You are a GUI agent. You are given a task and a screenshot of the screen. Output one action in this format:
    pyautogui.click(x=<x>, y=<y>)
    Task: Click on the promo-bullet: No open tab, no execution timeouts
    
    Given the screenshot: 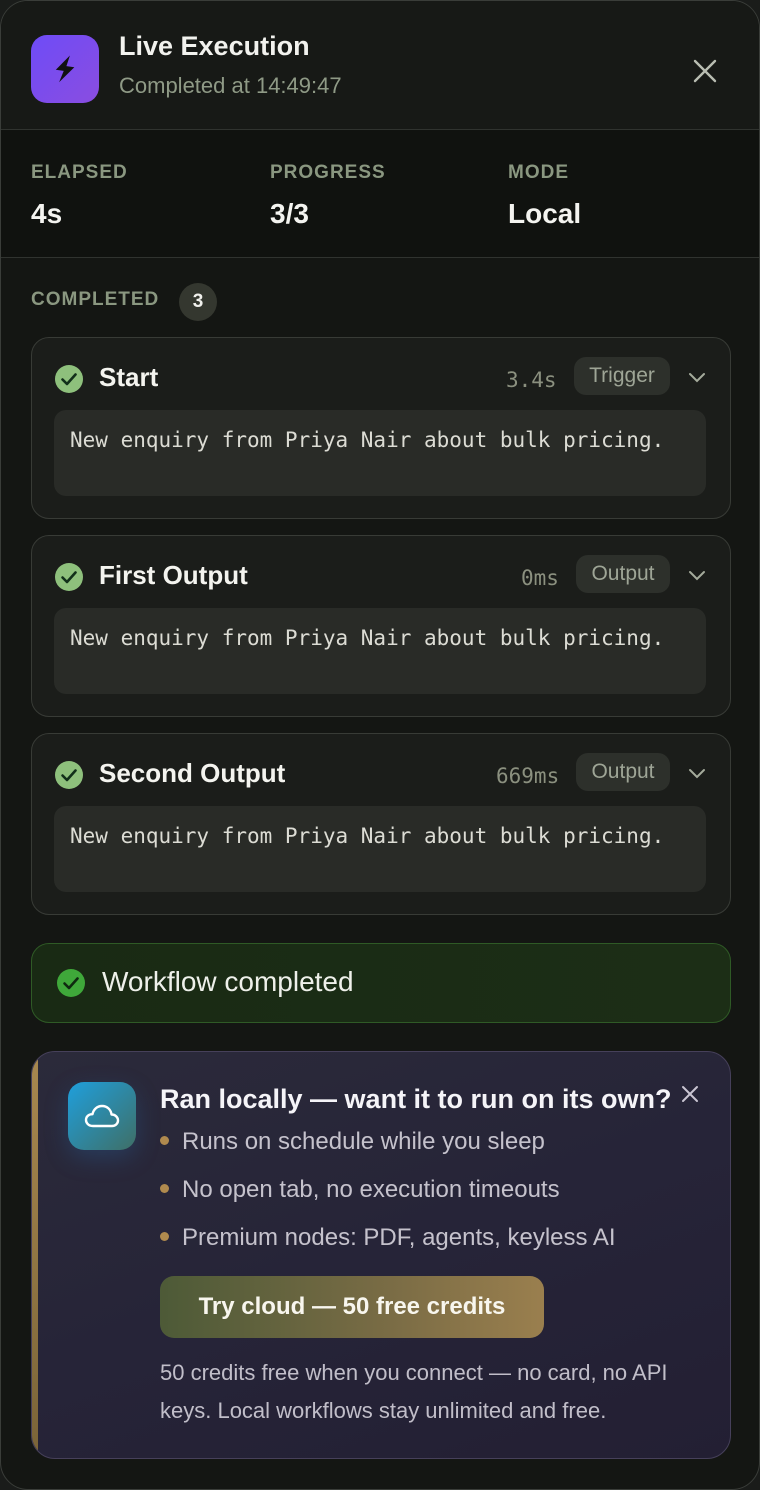 What is the action you would take?
    pyautogui.click(x=360, y=1190)
    